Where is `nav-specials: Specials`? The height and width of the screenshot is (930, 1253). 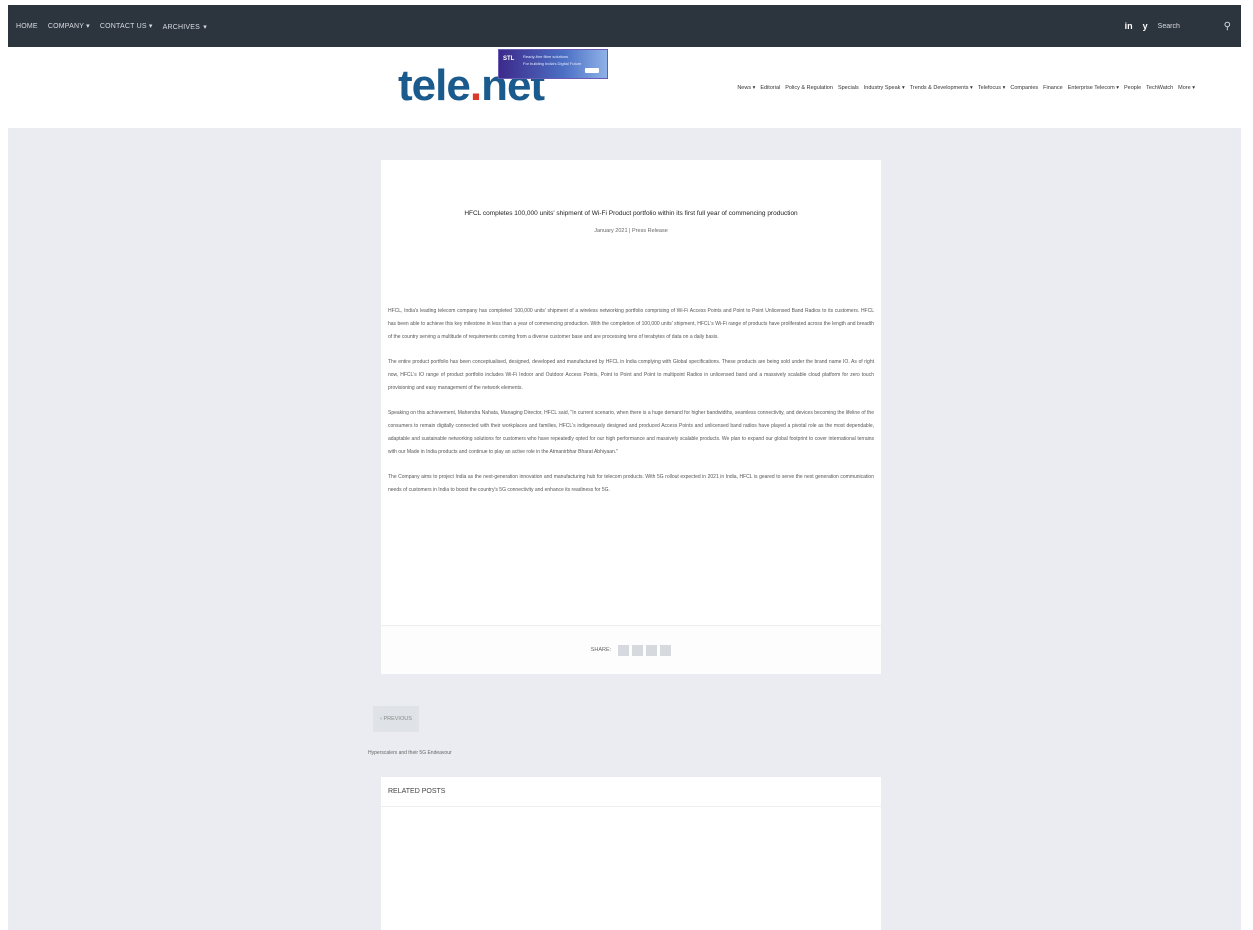
nav-specials: Specials is located at coordinates (848, 88).